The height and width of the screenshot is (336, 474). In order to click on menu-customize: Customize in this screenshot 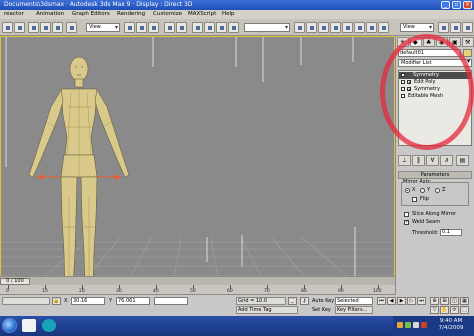, I will do `click(167, 14)`.